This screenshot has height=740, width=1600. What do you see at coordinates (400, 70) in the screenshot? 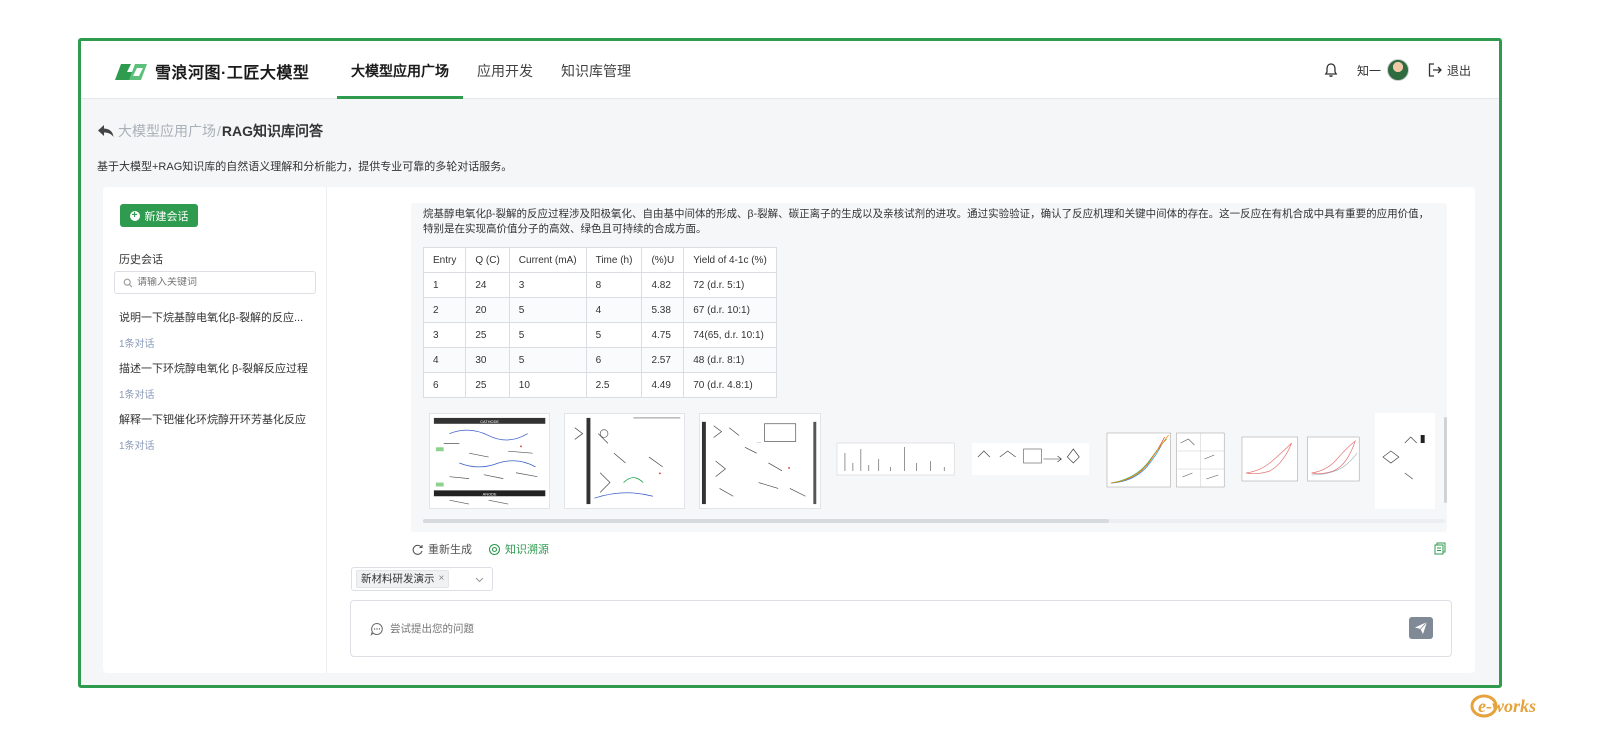
I see `nav-item-app-plaza: 大模型应用广场` at bounding box center [400, 70].